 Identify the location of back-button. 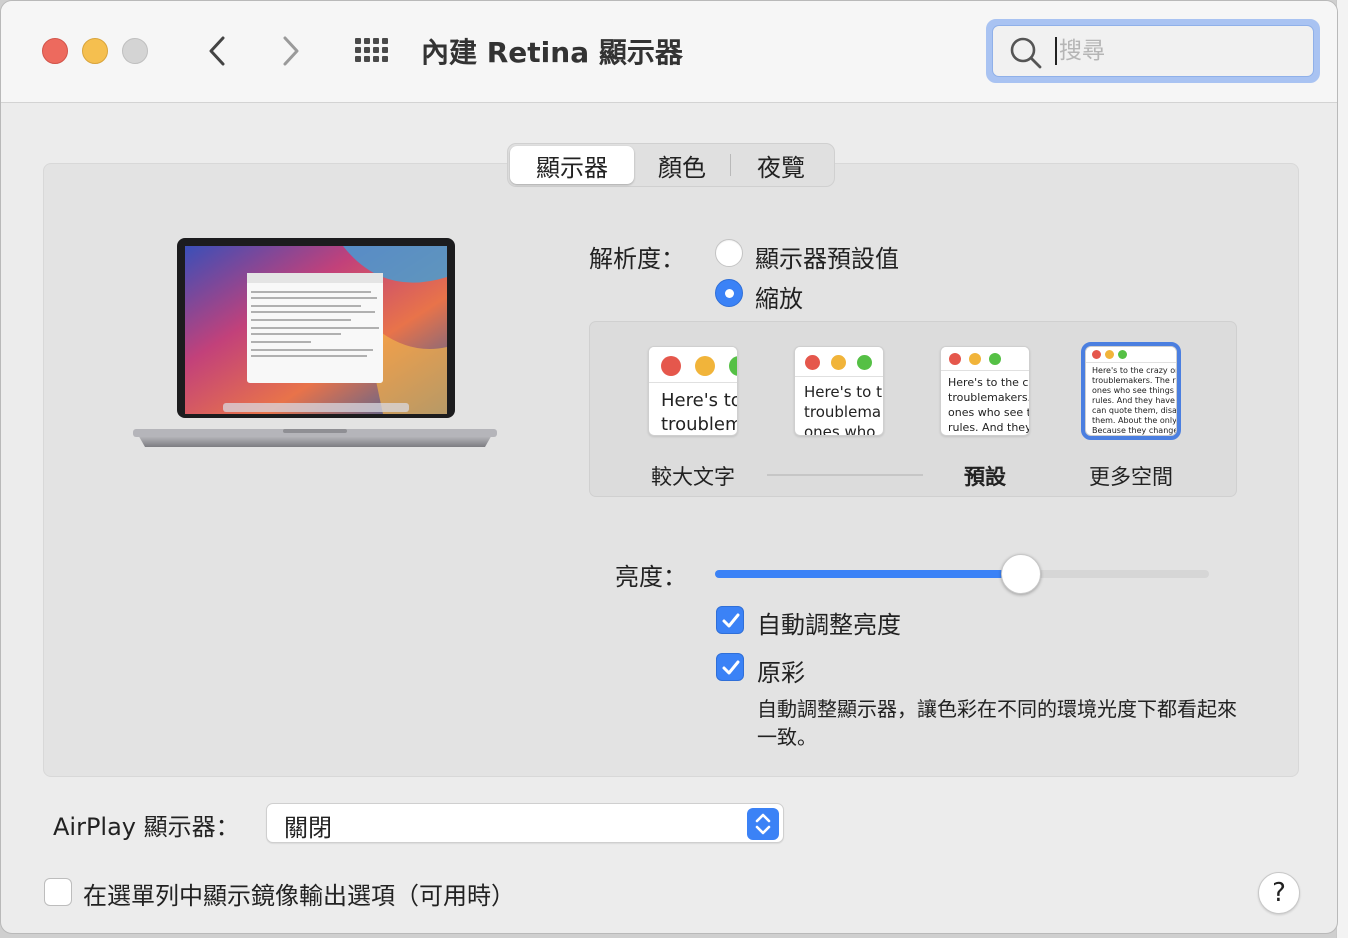
(217, 51).